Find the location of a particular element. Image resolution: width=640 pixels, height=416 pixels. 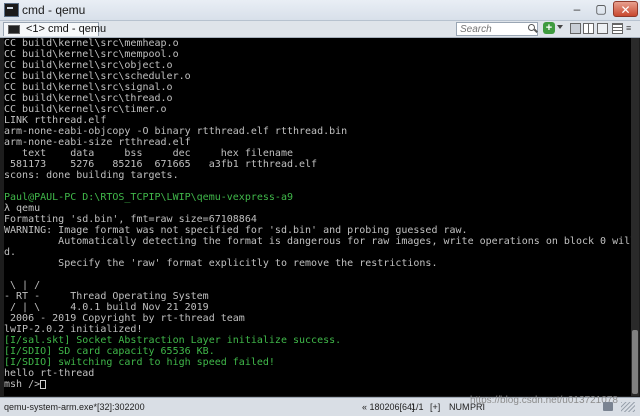

console-line: CC build\kernel\src\thread.o is located at coordinates (88, 98).